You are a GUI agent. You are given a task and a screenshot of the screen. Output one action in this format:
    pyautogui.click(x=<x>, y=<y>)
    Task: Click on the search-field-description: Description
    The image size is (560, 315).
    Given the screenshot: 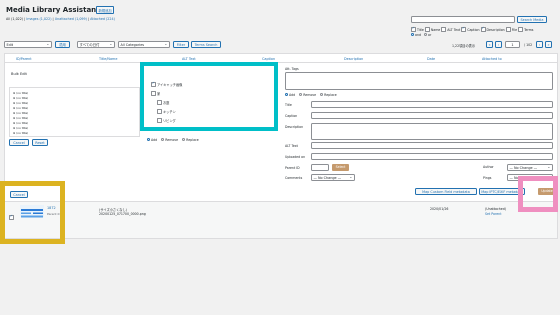 What is the action you would take?
    pyautogui.click(x=492, y=29)
    